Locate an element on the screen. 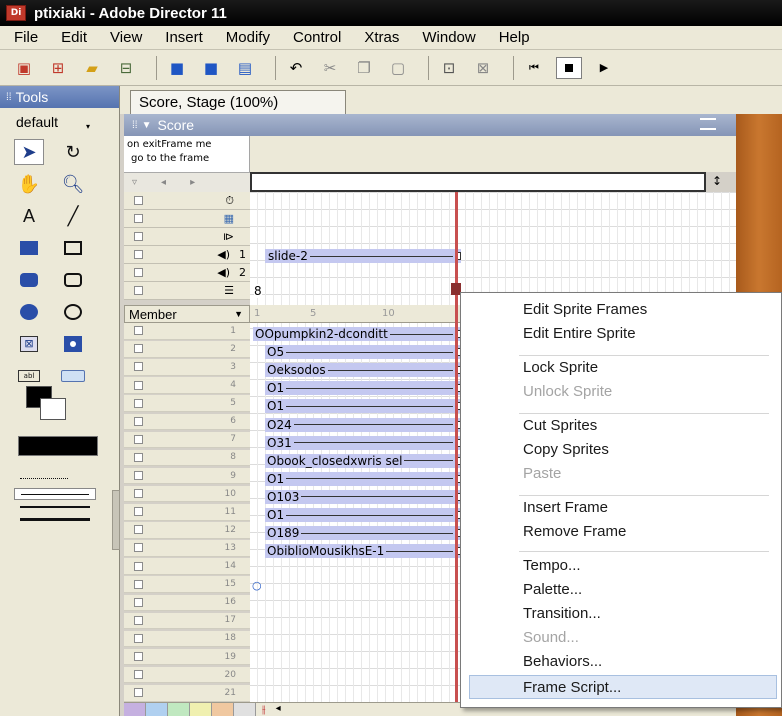 The image size is (782, 716). cut-icon: ✂ is located at coordinates (330, 68).